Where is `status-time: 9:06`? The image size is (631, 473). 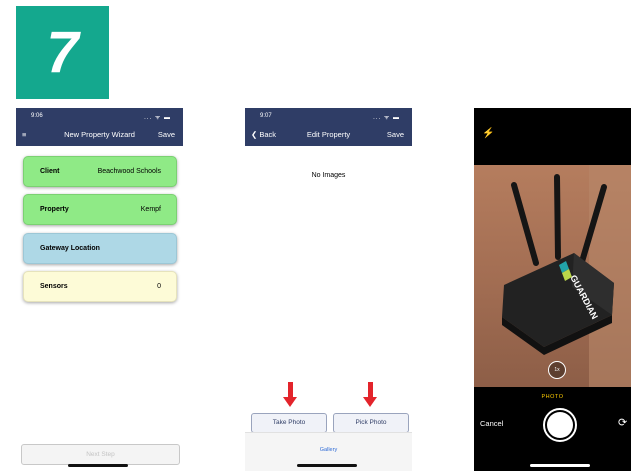 status-time: 9:06 is located at coordinates (37, 116).